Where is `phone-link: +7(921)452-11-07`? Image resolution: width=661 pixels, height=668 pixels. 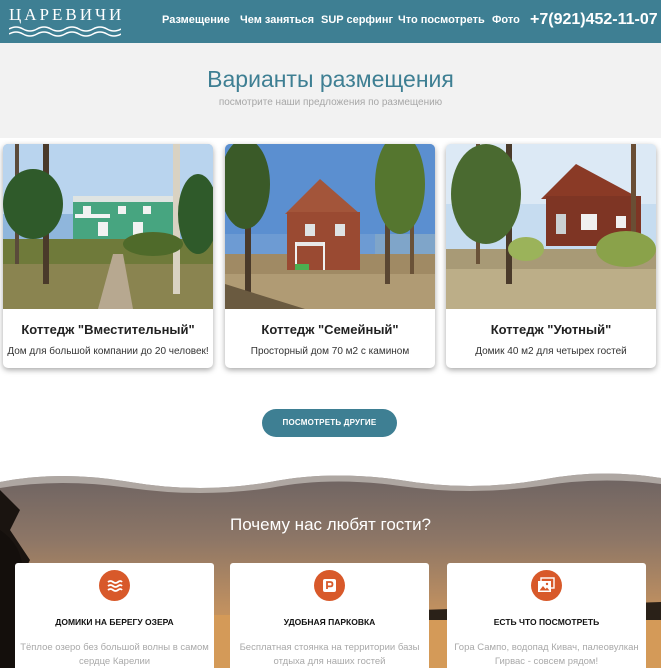 phone-link: +7(921)452-11-07 is located at coordinates (594, 20).